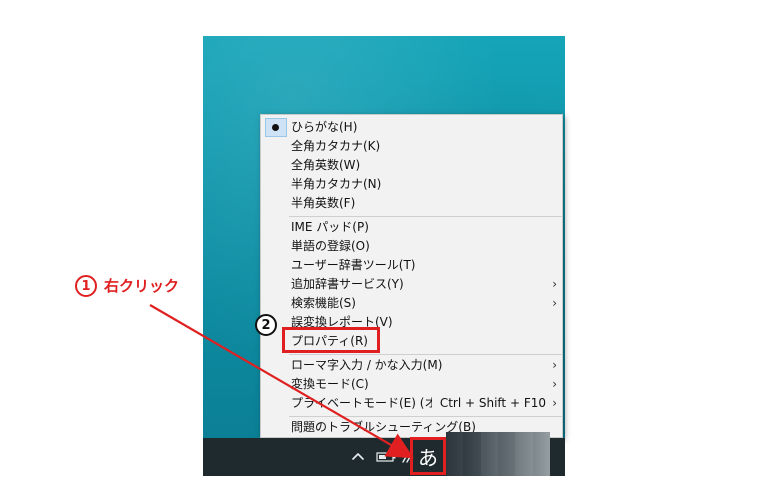 Image resolution: width=768 pixels, height=504 pixels. What do you see at coordinates (326, 165) in the screenshot?
I see `menu-item-label: 全角英数(W)` at bounding box center [326, 165].